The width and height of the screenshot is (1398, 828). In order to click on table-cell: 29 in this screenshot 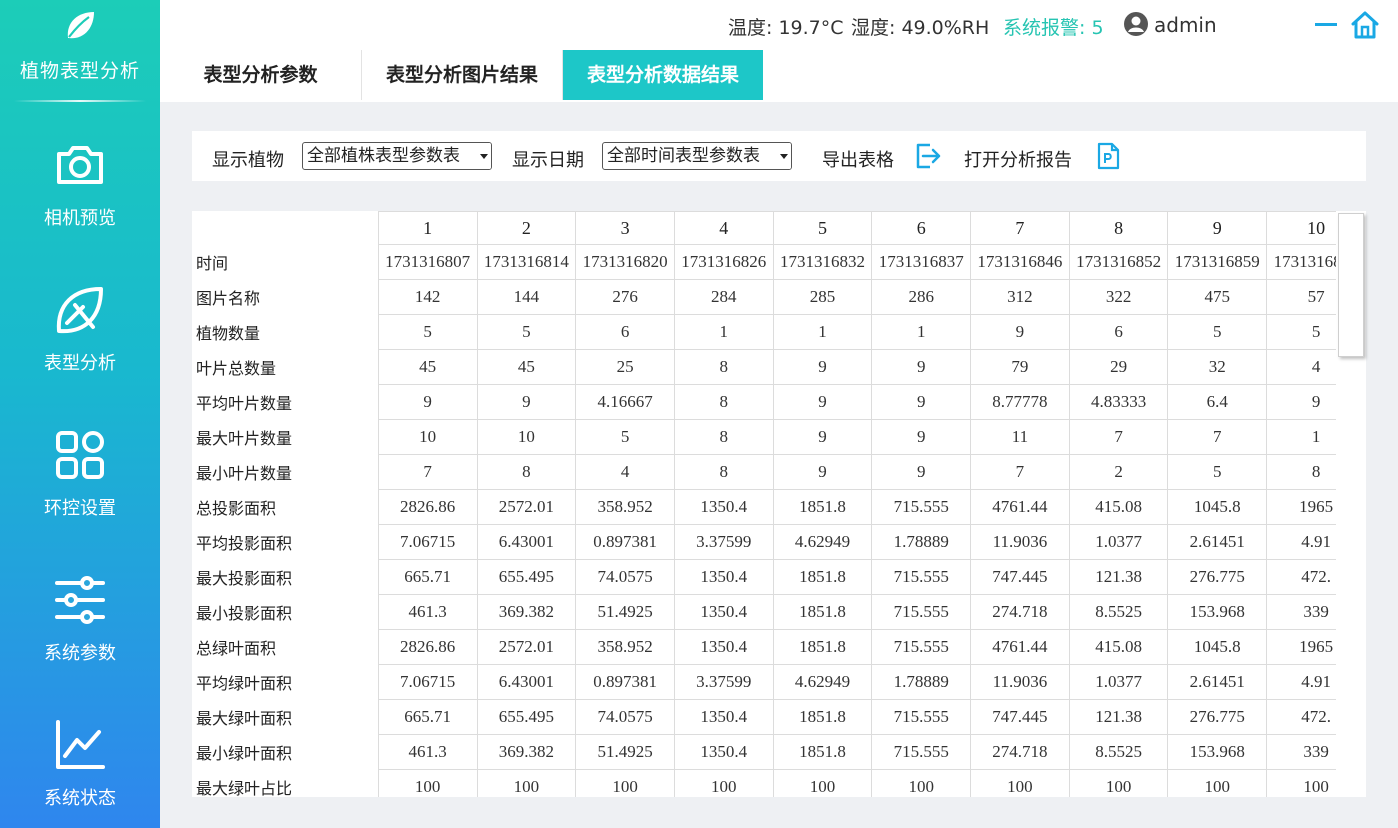, I will do `click(1118, 367)`.